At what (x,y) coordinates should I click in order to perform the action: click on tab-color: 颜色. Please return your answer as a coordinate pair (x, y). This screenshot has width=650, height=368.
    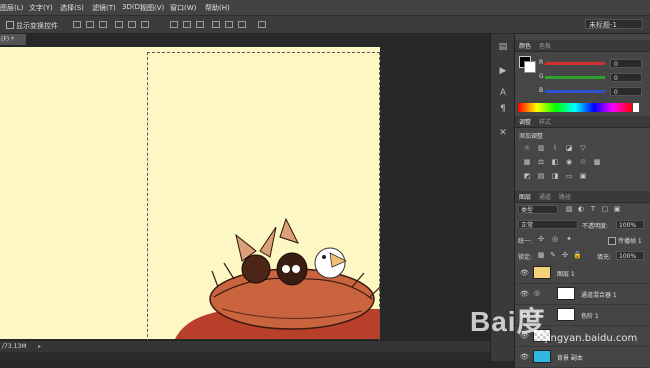
    Looking at the image, I should click on (525, 45).